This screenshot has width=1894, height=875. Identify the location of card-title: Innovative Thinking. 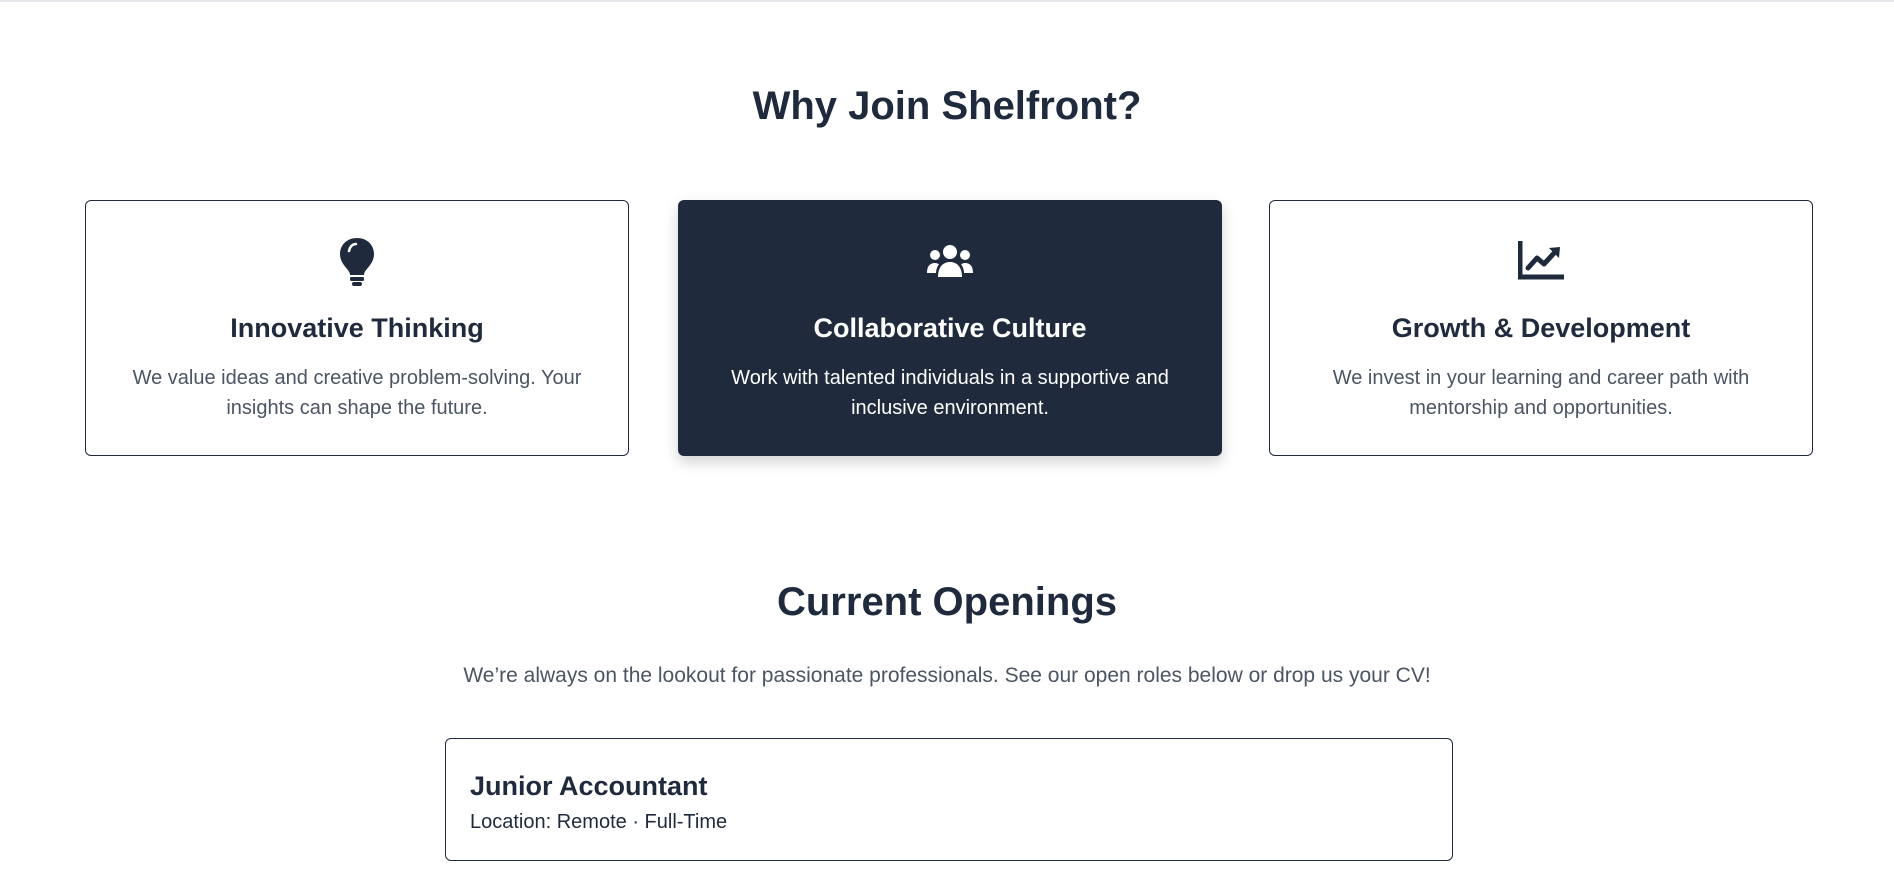
(357, 328).